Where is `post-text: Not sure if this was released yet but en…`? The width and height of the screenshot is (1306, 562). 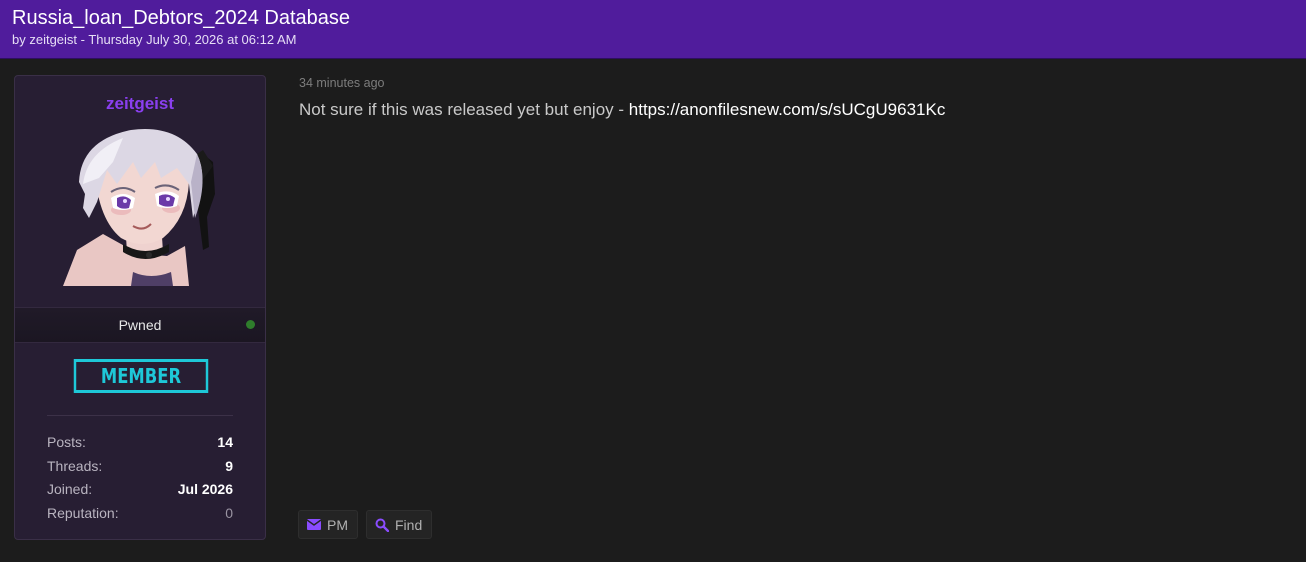
post-text: Not sure if this was released yet but en… is located at coordinates (464, 109).